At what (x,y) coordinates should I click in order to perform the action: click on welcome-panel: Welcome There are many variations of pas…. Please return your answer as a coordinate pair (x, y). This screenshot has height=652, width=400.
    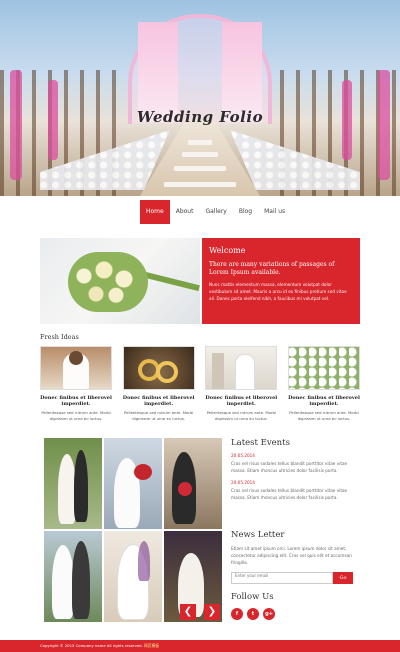
    Looking at the image, I should click on (281, 281).